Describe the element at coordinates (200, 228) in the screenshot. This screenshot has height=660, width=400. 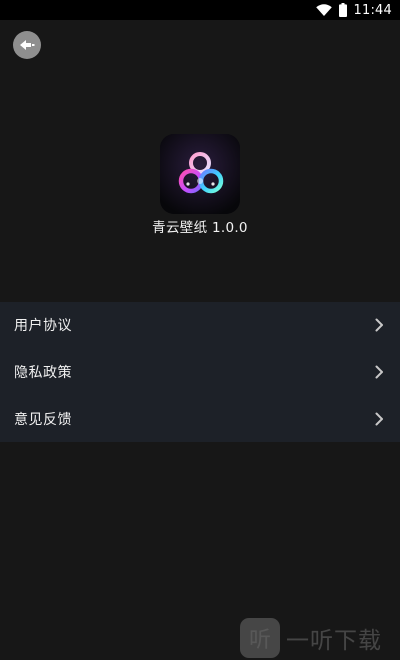
I see `app-name-version: 青云壁纸 1.0.0` at that location.